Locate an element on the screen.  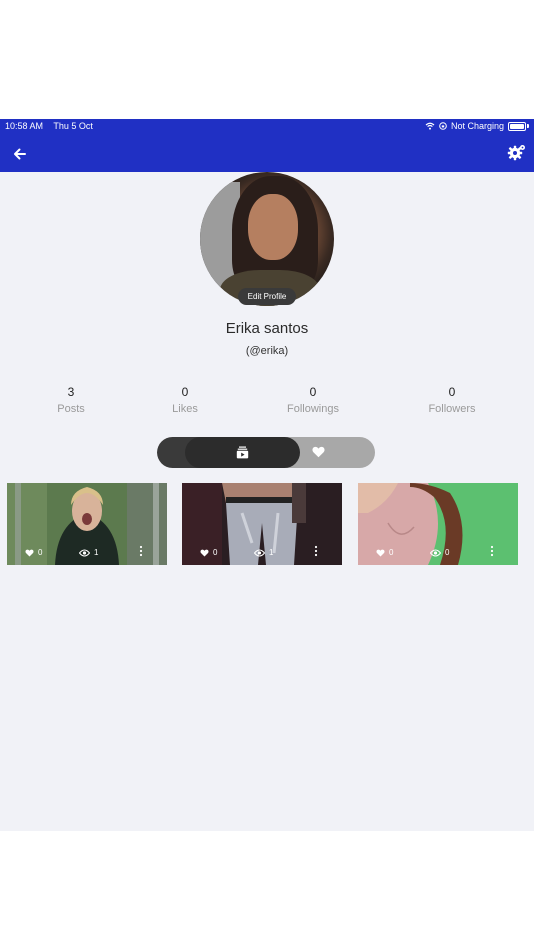
stat-label: Followings is located at coordinates (313, 409).